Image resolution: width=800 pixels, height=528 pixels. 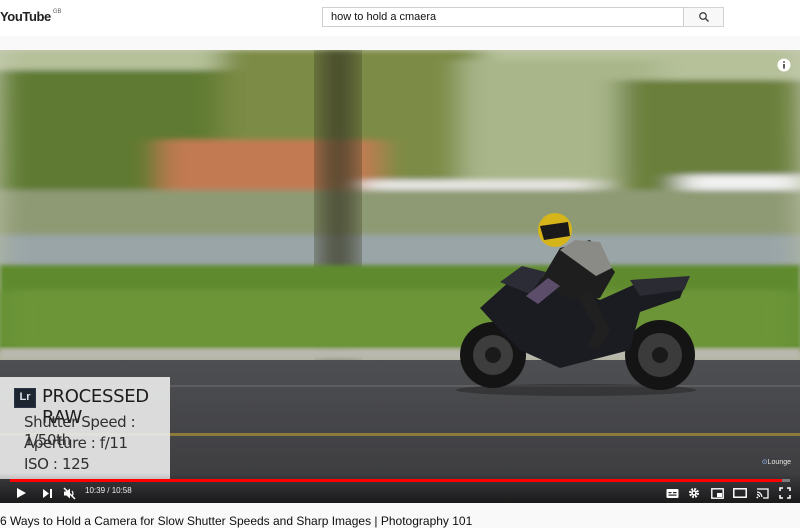 I want to click on player-controls: 10:39 / 10:58, so click(x=400, y=492).